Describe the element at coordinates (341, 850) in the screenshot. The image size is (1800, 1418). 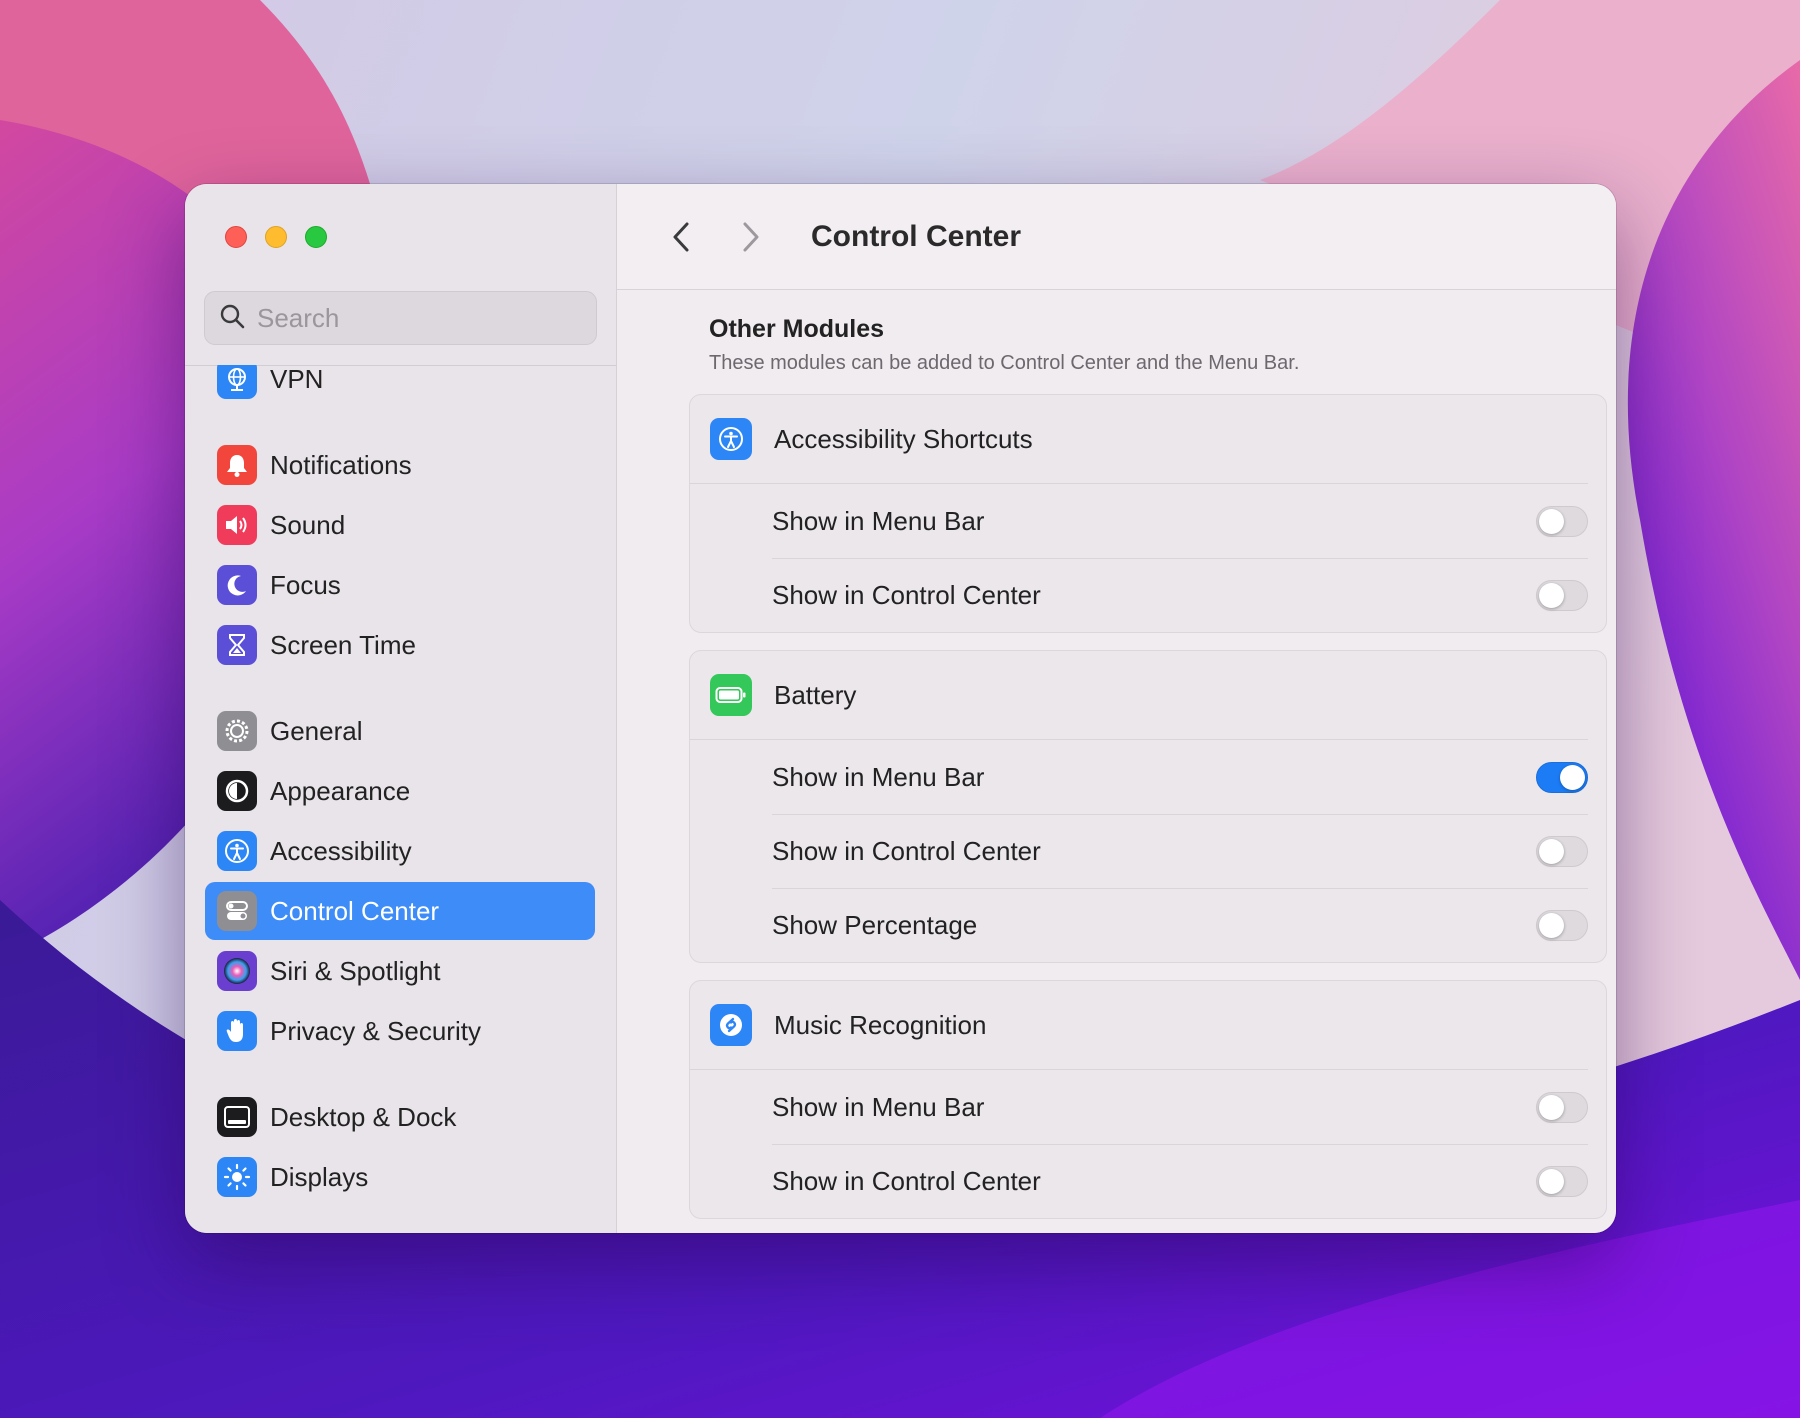
I see `sidebar-item-label: Accessibility` at that location.